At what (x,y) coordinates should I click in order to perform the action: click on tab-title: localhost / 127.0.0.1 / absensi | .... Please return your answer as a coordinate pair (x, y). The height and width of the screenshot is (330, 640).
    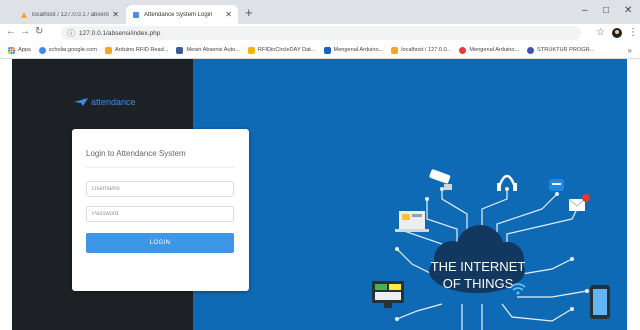
    Looking at the image, I should click on (71, 14).